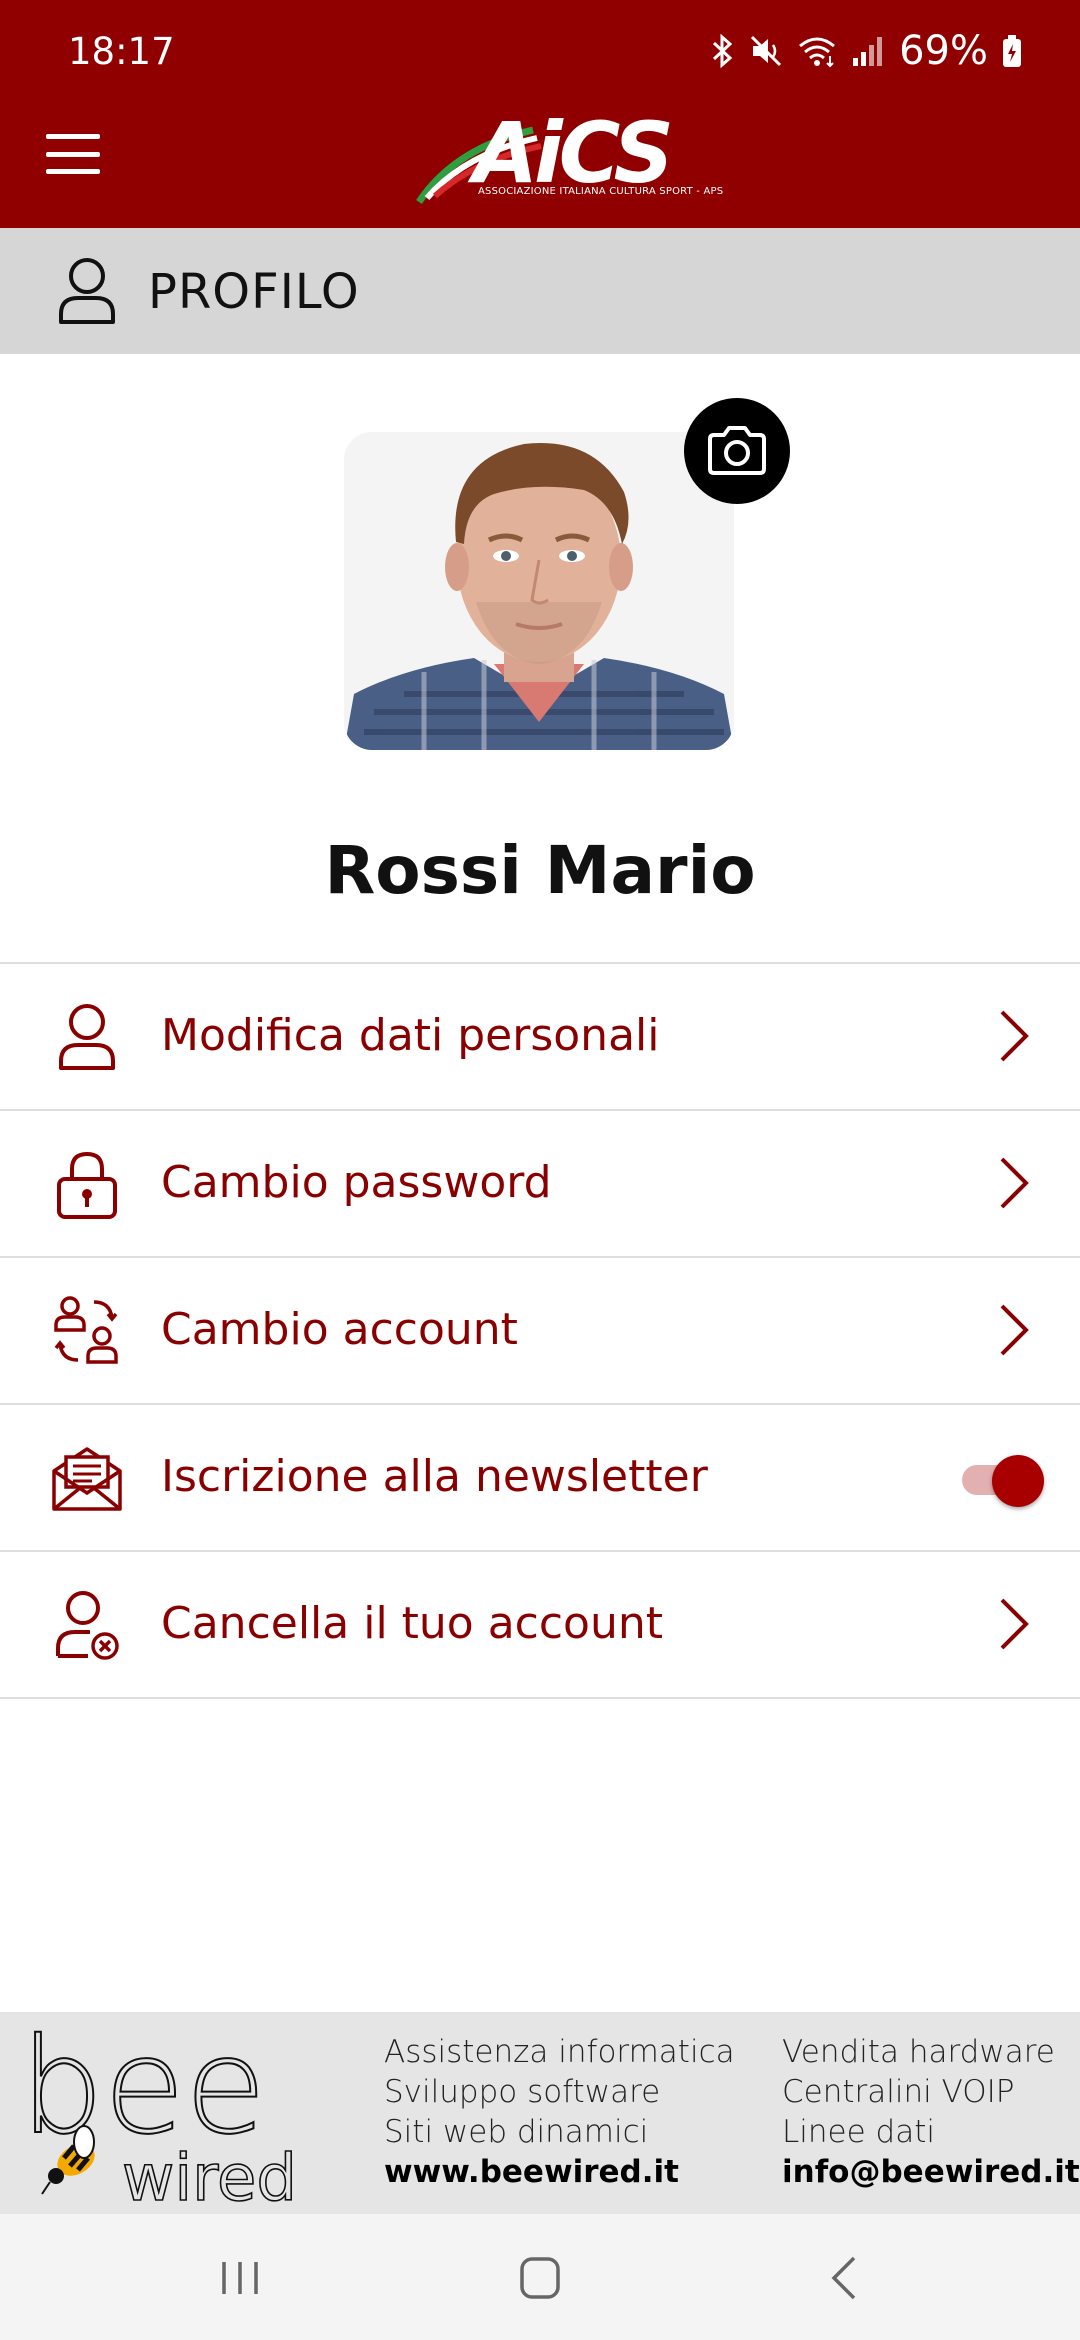 This screenshot has width=1080, height=2340. I want to click on profile-photo-image, so click(539, 591).